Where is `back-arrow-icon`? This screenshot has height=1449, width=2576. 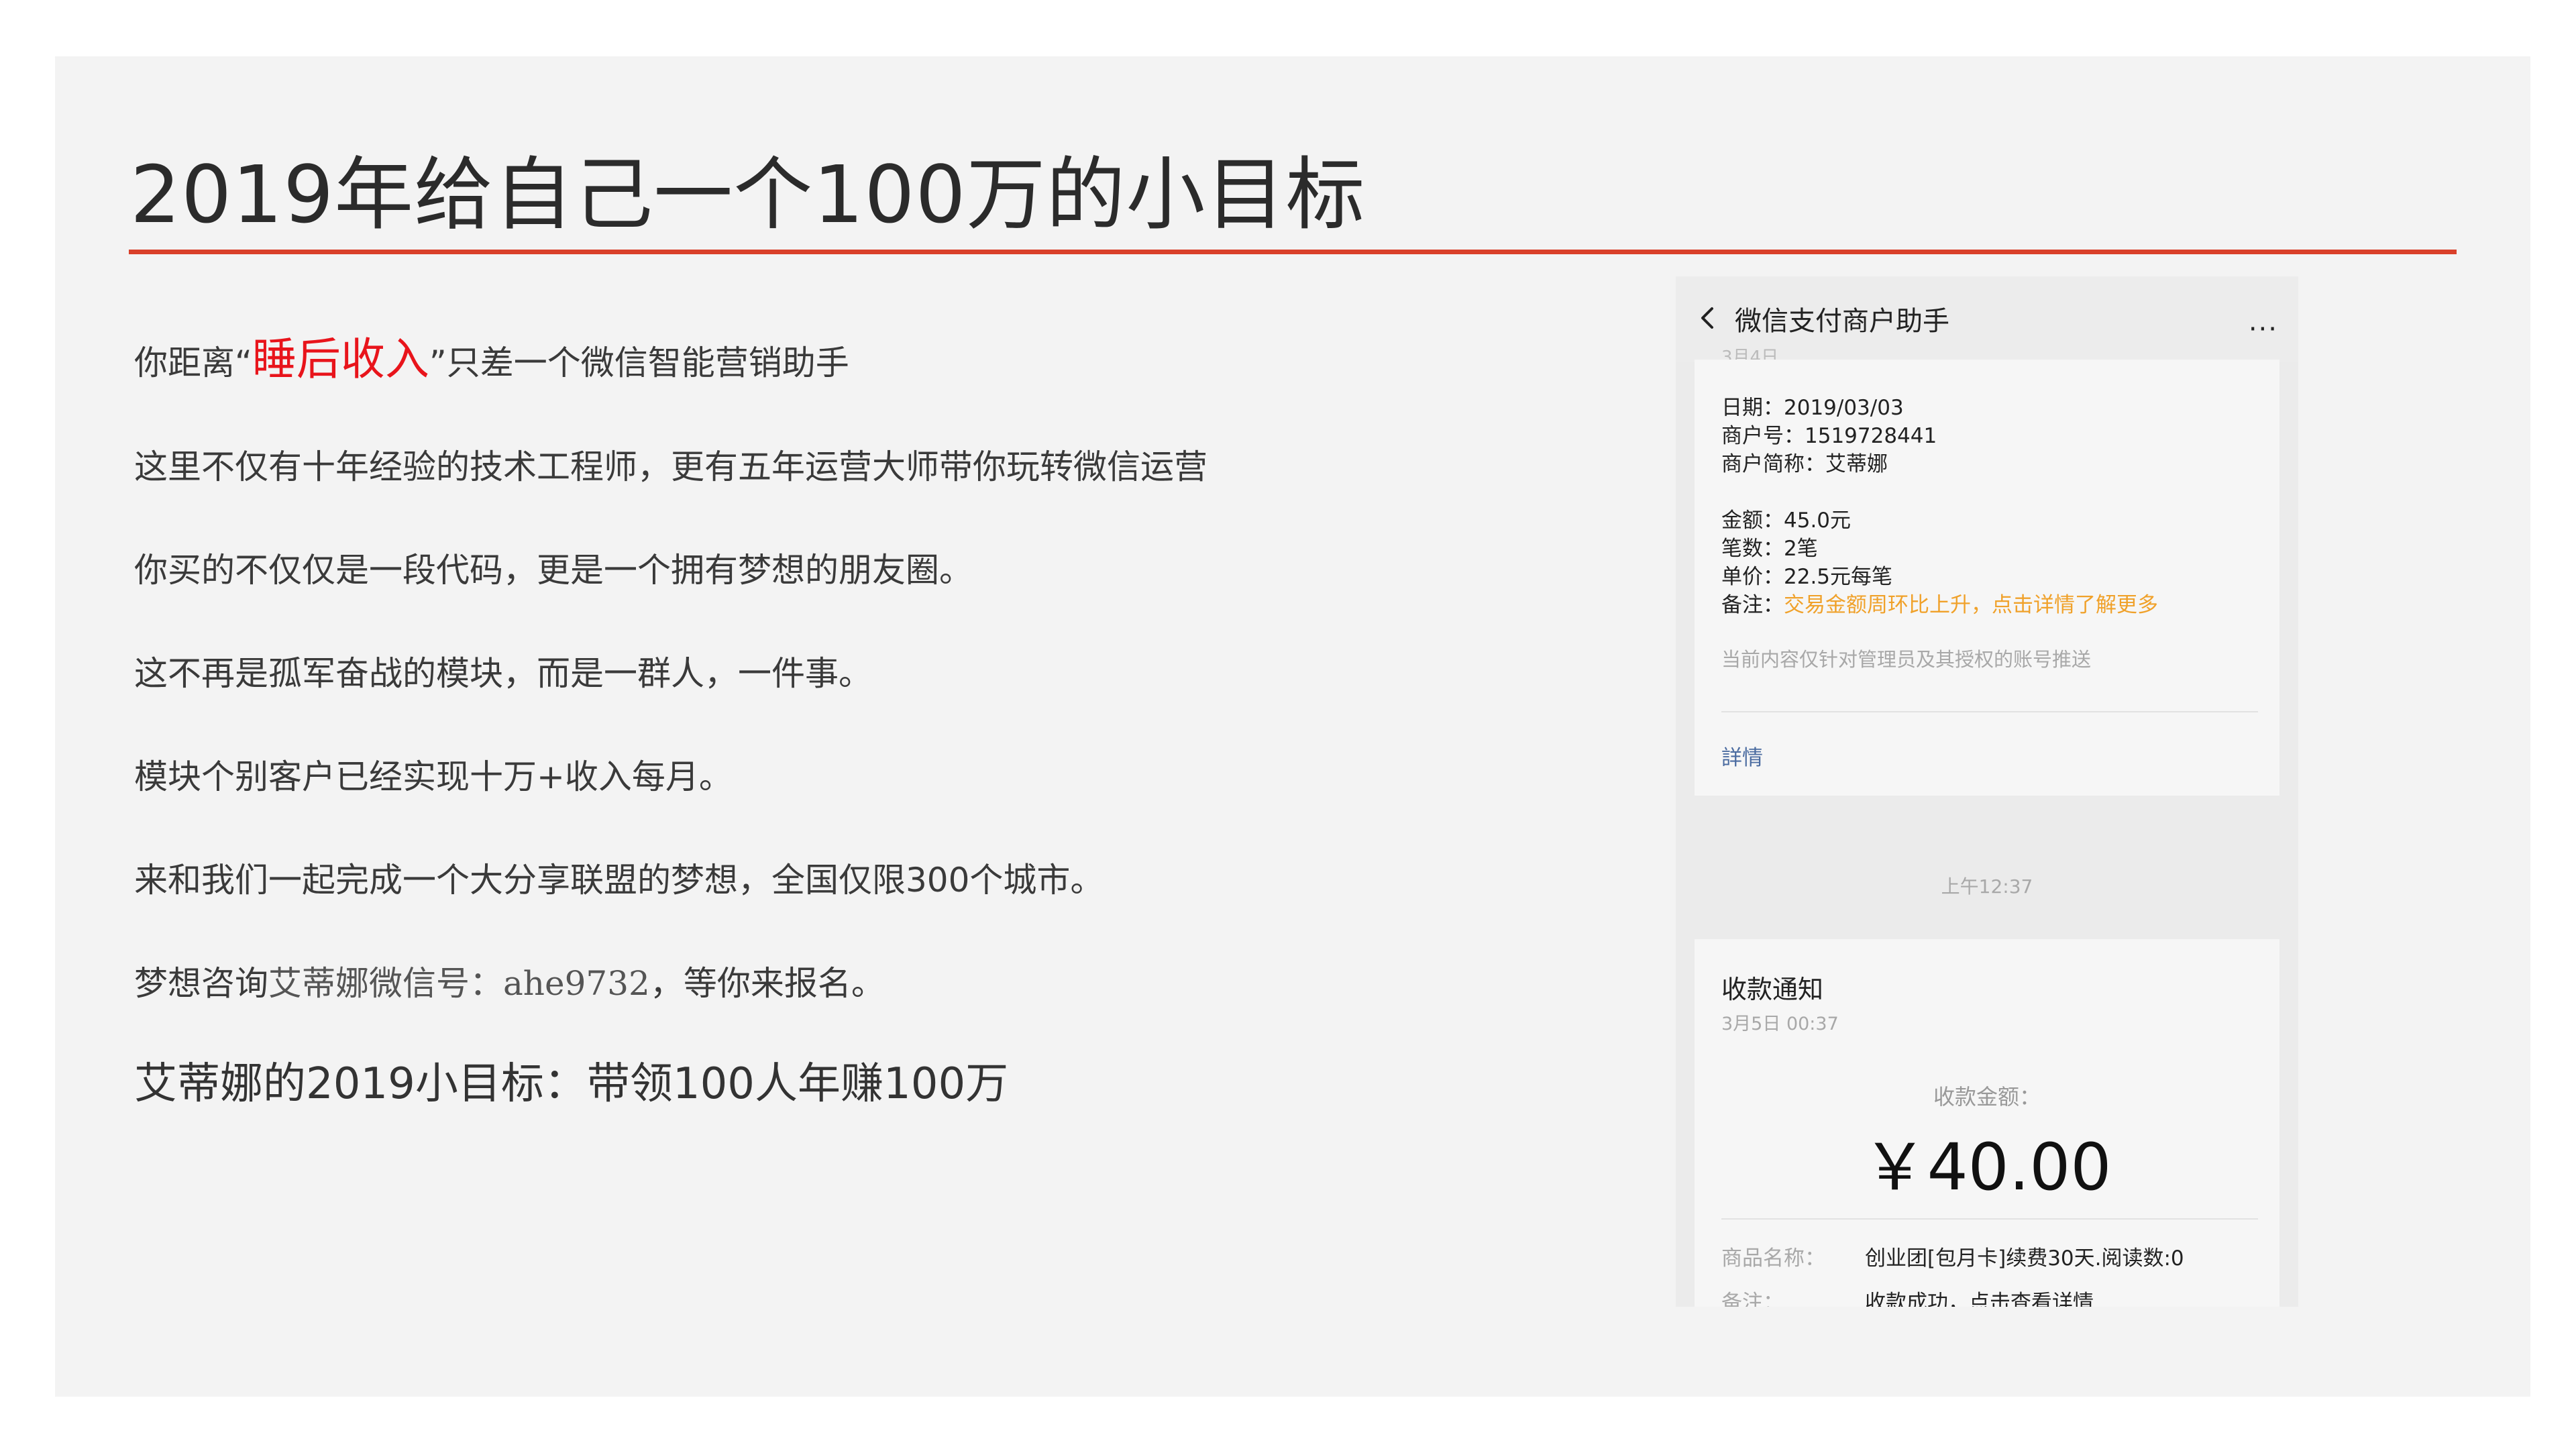
back-arrow-icon is located at coordinates (1708, 318).